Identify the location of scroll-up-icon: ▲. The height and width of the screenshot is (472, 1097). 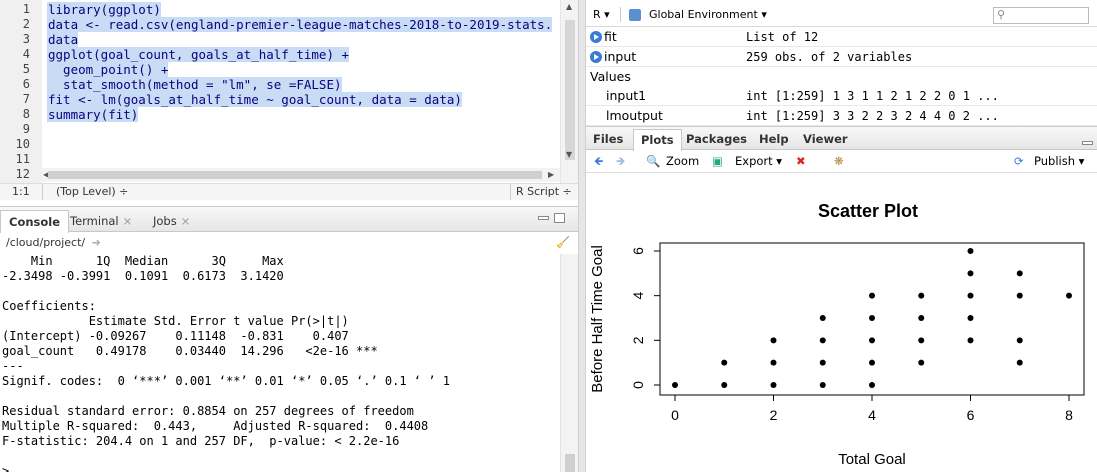
(569, 6).